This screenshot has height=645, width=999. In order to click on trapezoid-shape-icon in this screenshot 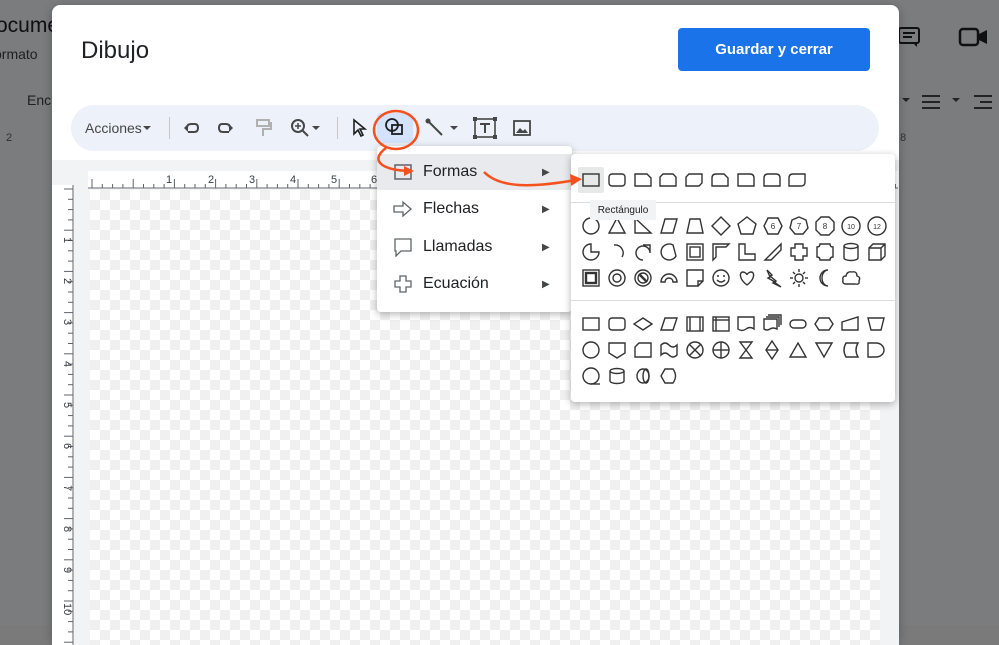, I will do `click(695, 226)`.